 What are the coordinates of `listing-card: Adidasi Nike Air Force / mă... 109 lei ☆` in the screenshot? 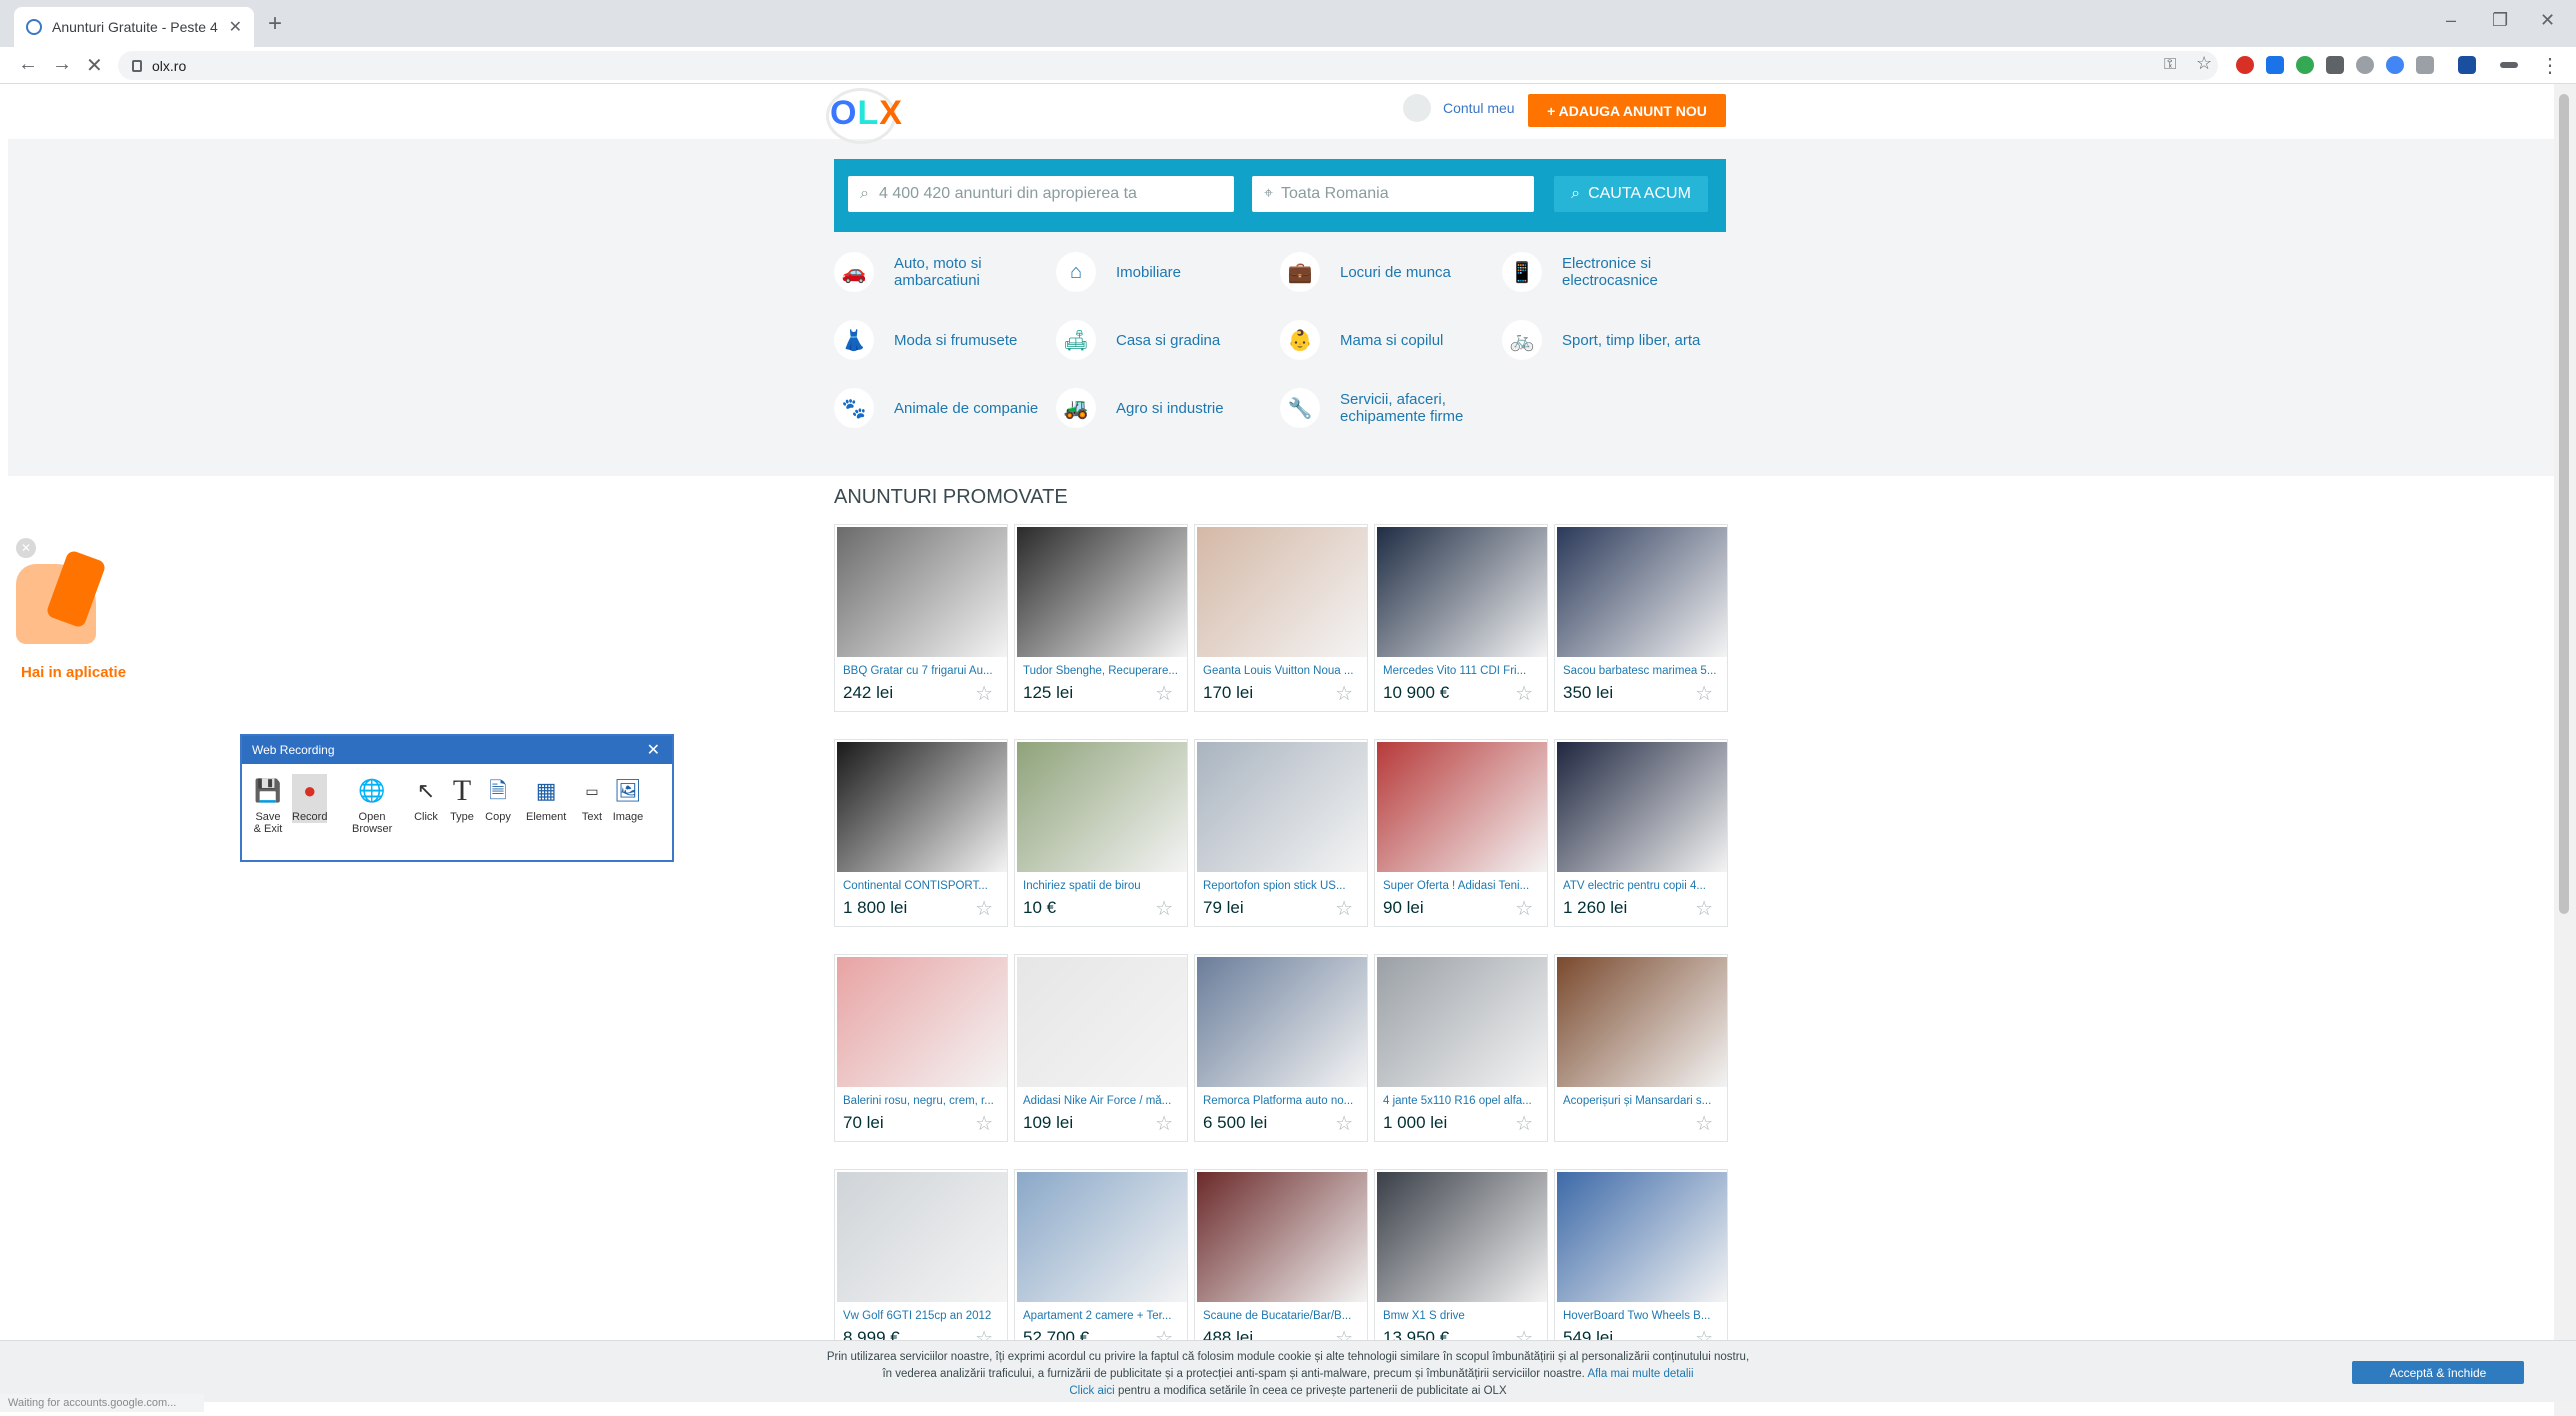 It's located at (1101, 1048).